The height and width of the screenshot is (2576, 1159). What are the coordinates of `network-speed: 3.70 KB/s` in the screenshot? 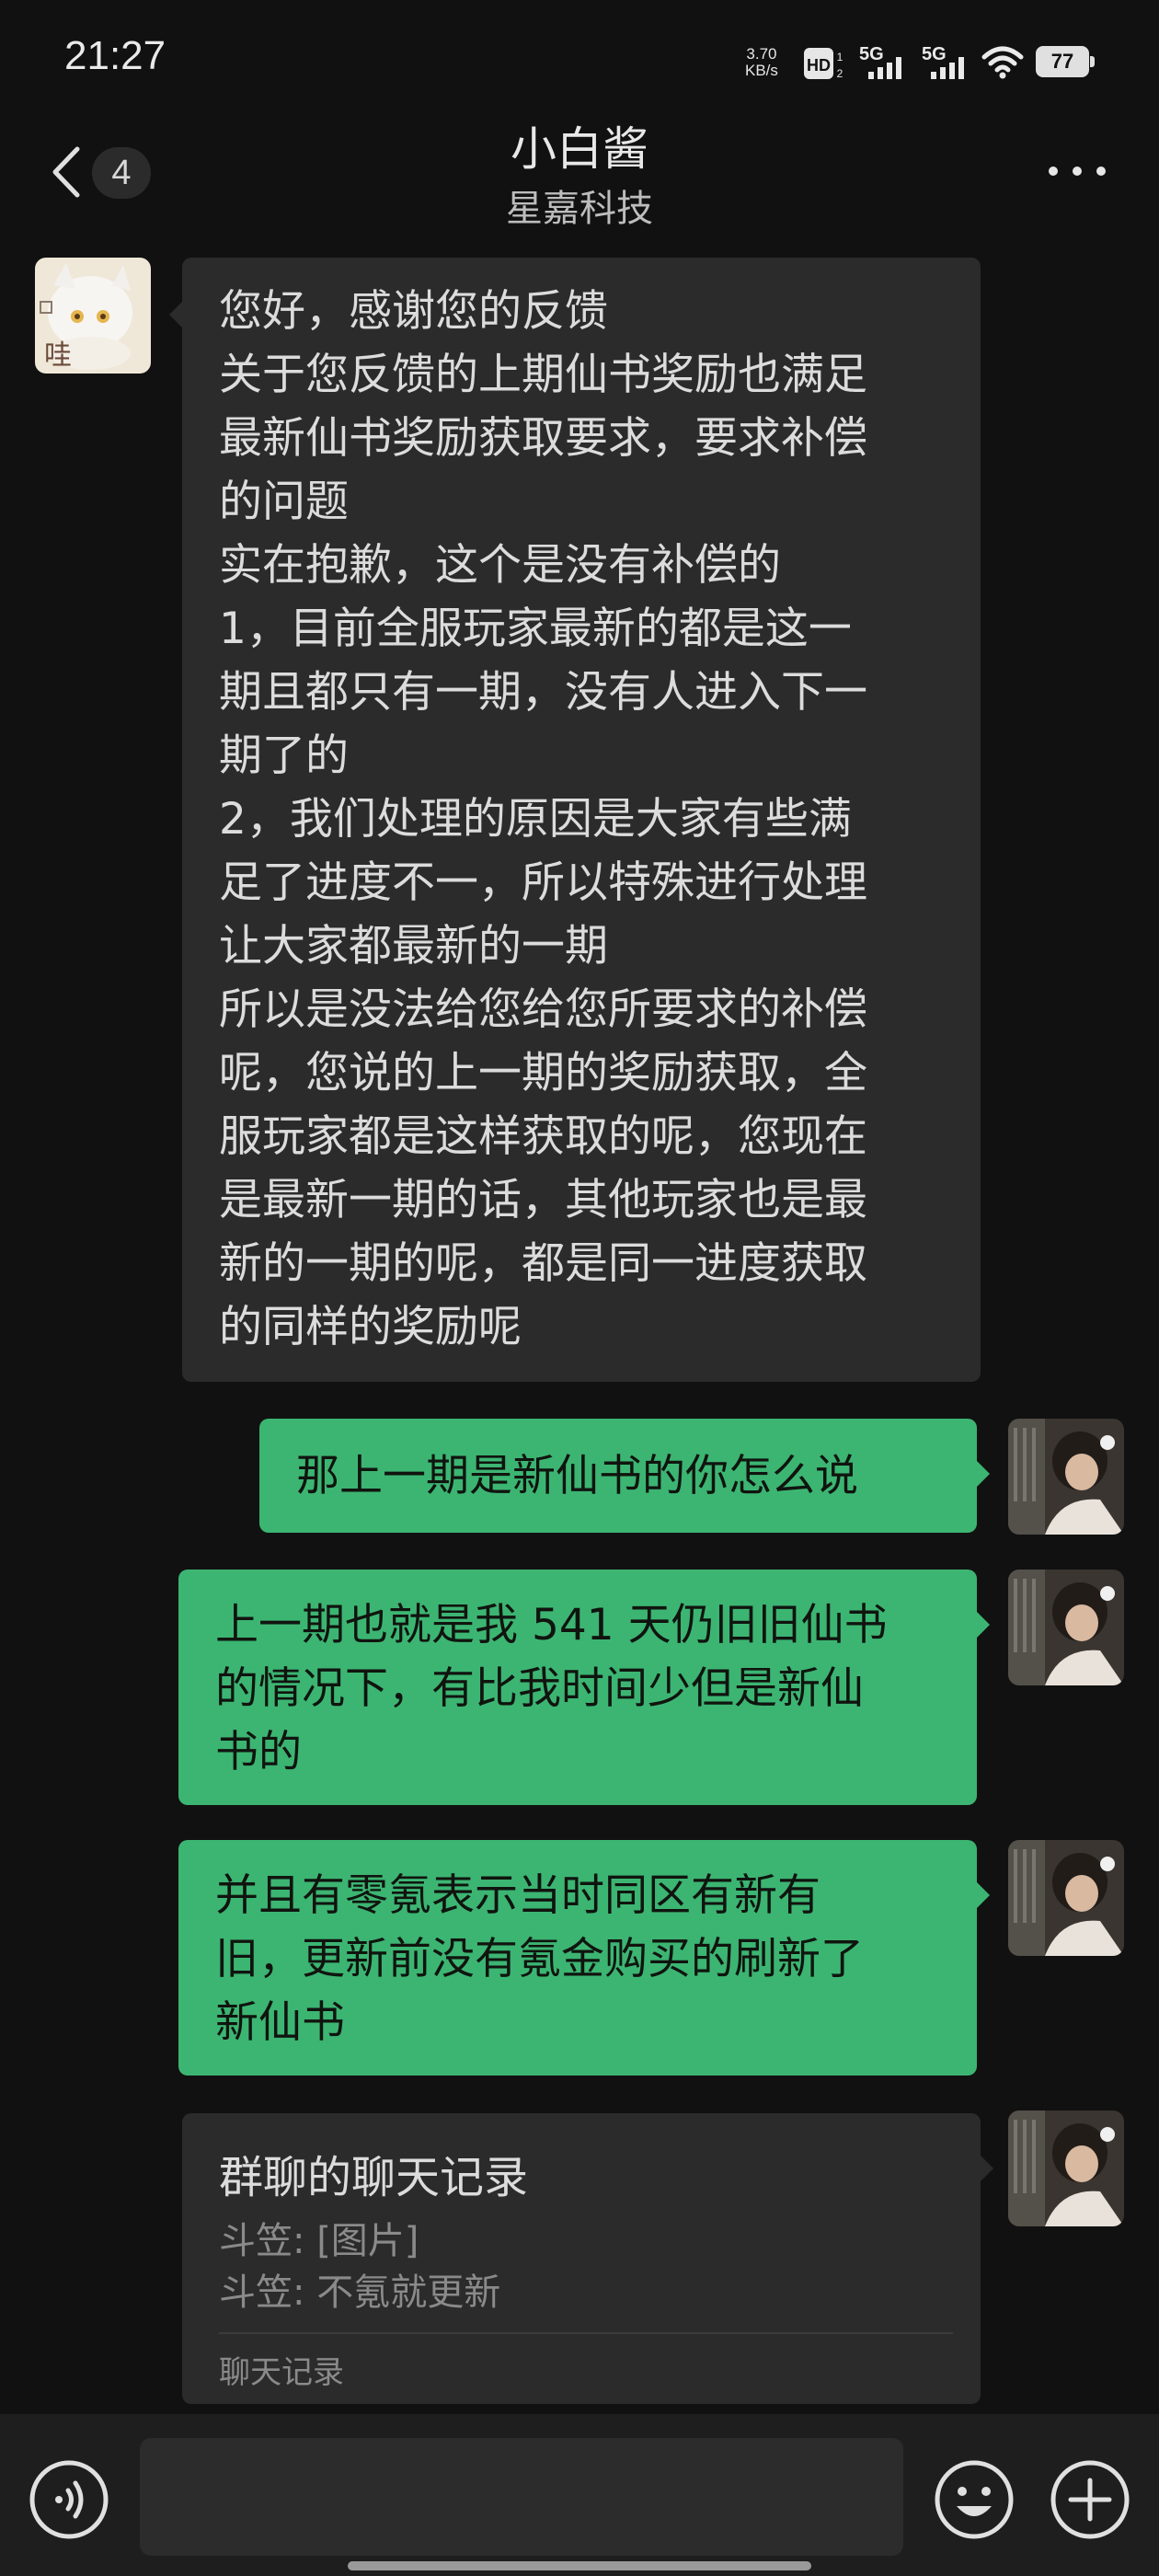 It's located at (761, 62).